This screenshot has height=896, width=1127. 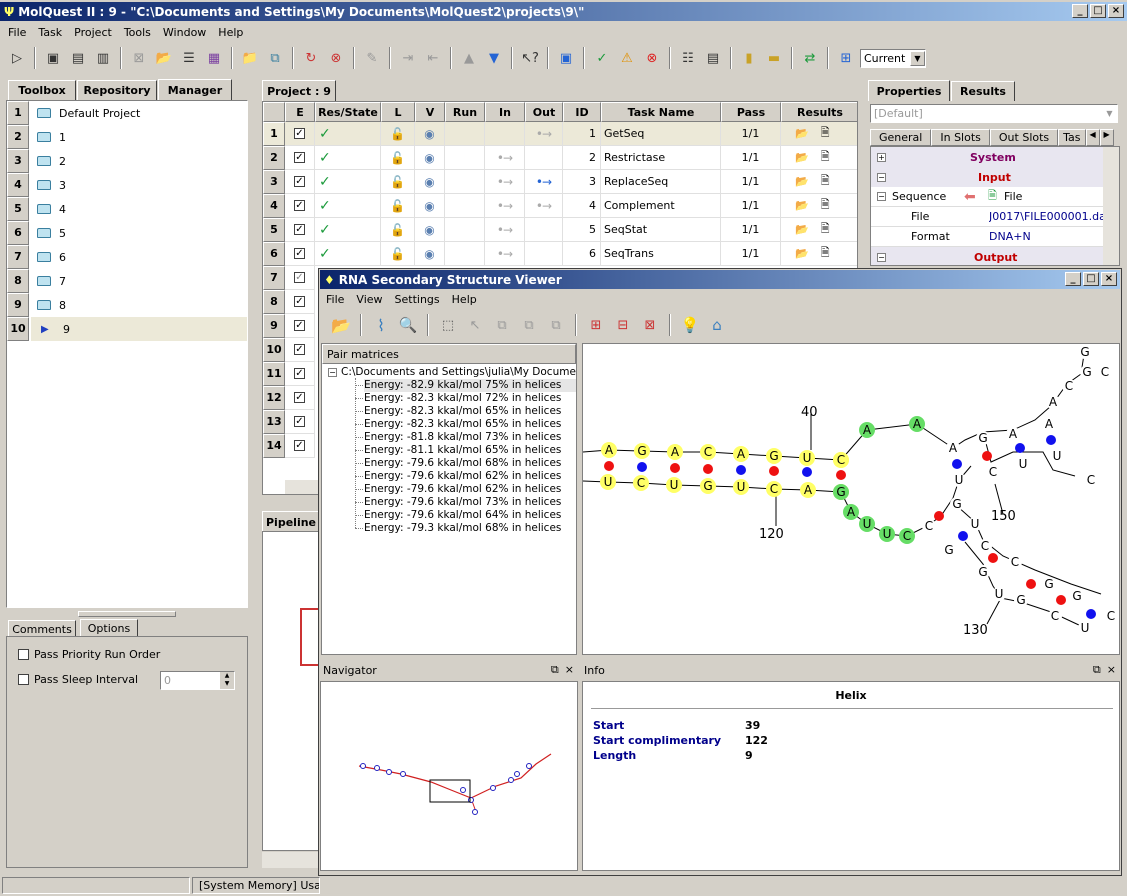 What do you see at coordinates (1111, 206) in the screenshot?
I see `property-vscroll` at bounding box center [1111, 206].